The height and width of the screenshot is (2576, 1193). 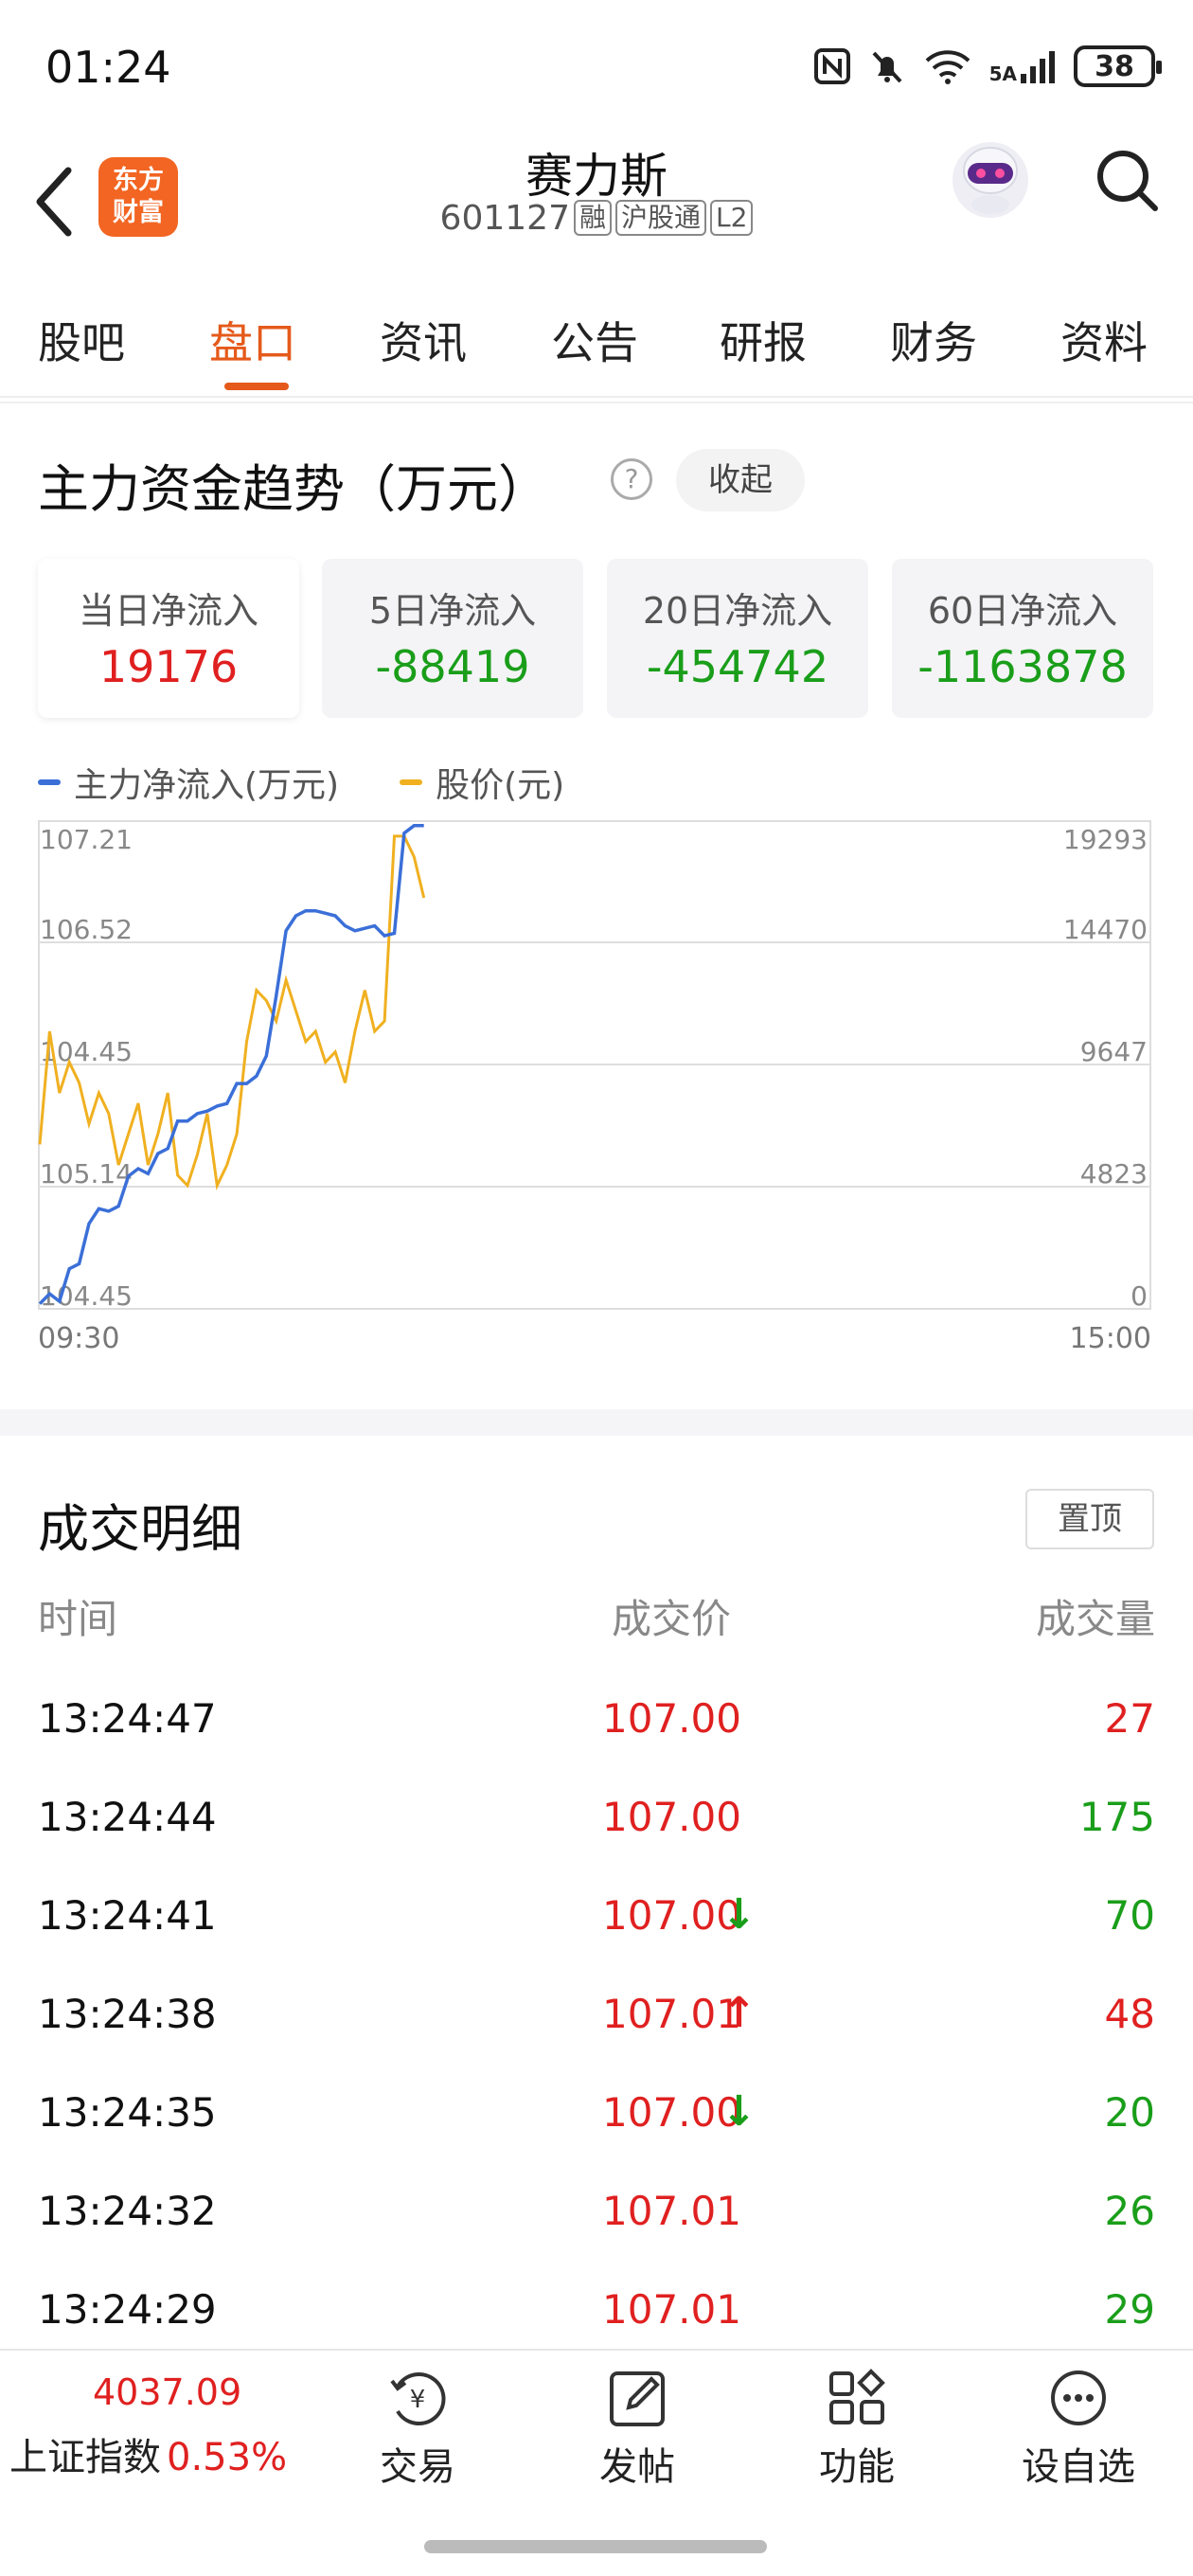 What do you see at coordinates (596, 402) in the screenshot?
I see `header-divider` at bounding box center [596, 402].